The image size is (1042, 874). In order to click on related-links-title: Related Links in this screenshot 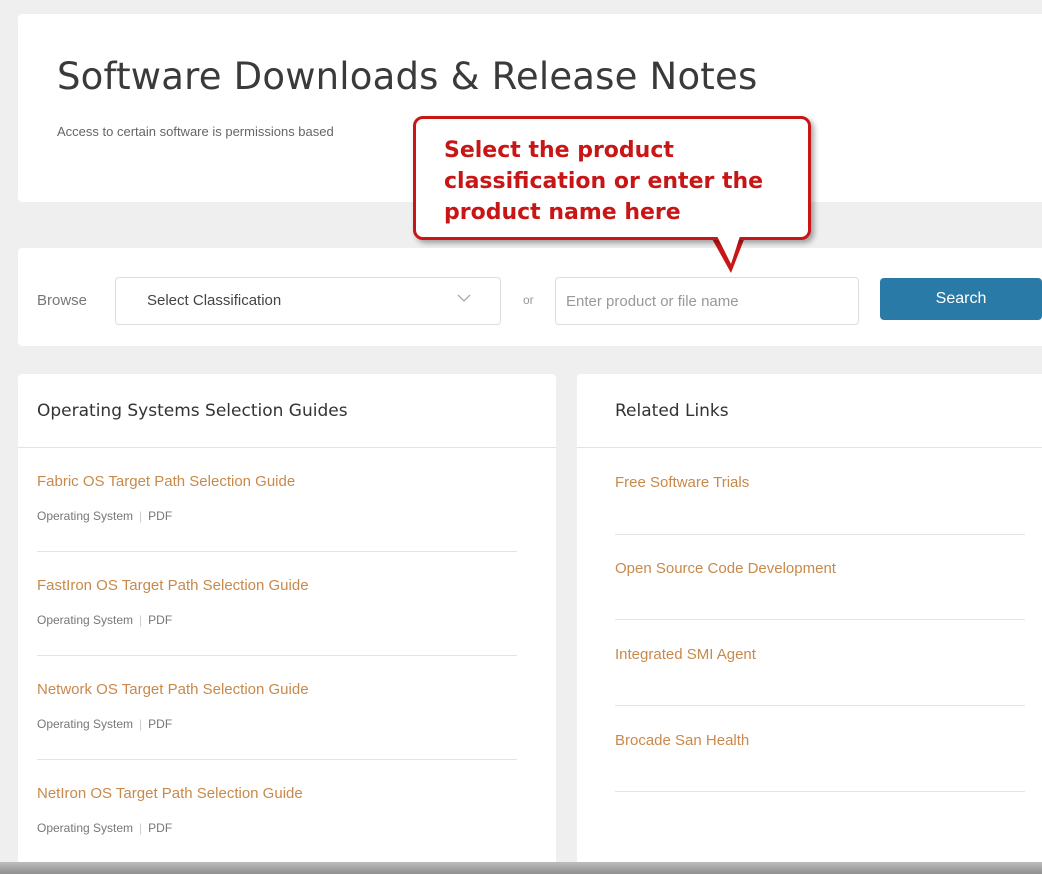, I will do `click(672, 411)`.